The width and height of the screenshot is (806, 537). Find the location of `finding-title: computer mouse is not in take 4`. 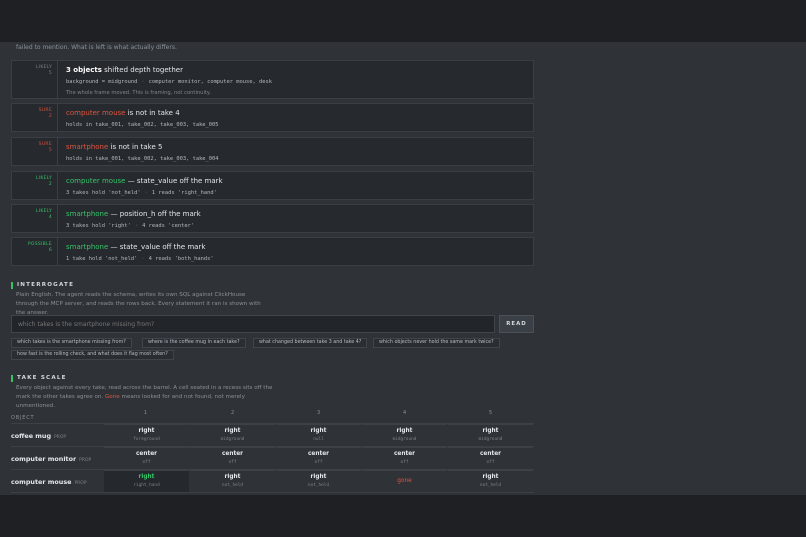

finding-title: computer mouse is not in take 4 is located at coordinates (123, 113).